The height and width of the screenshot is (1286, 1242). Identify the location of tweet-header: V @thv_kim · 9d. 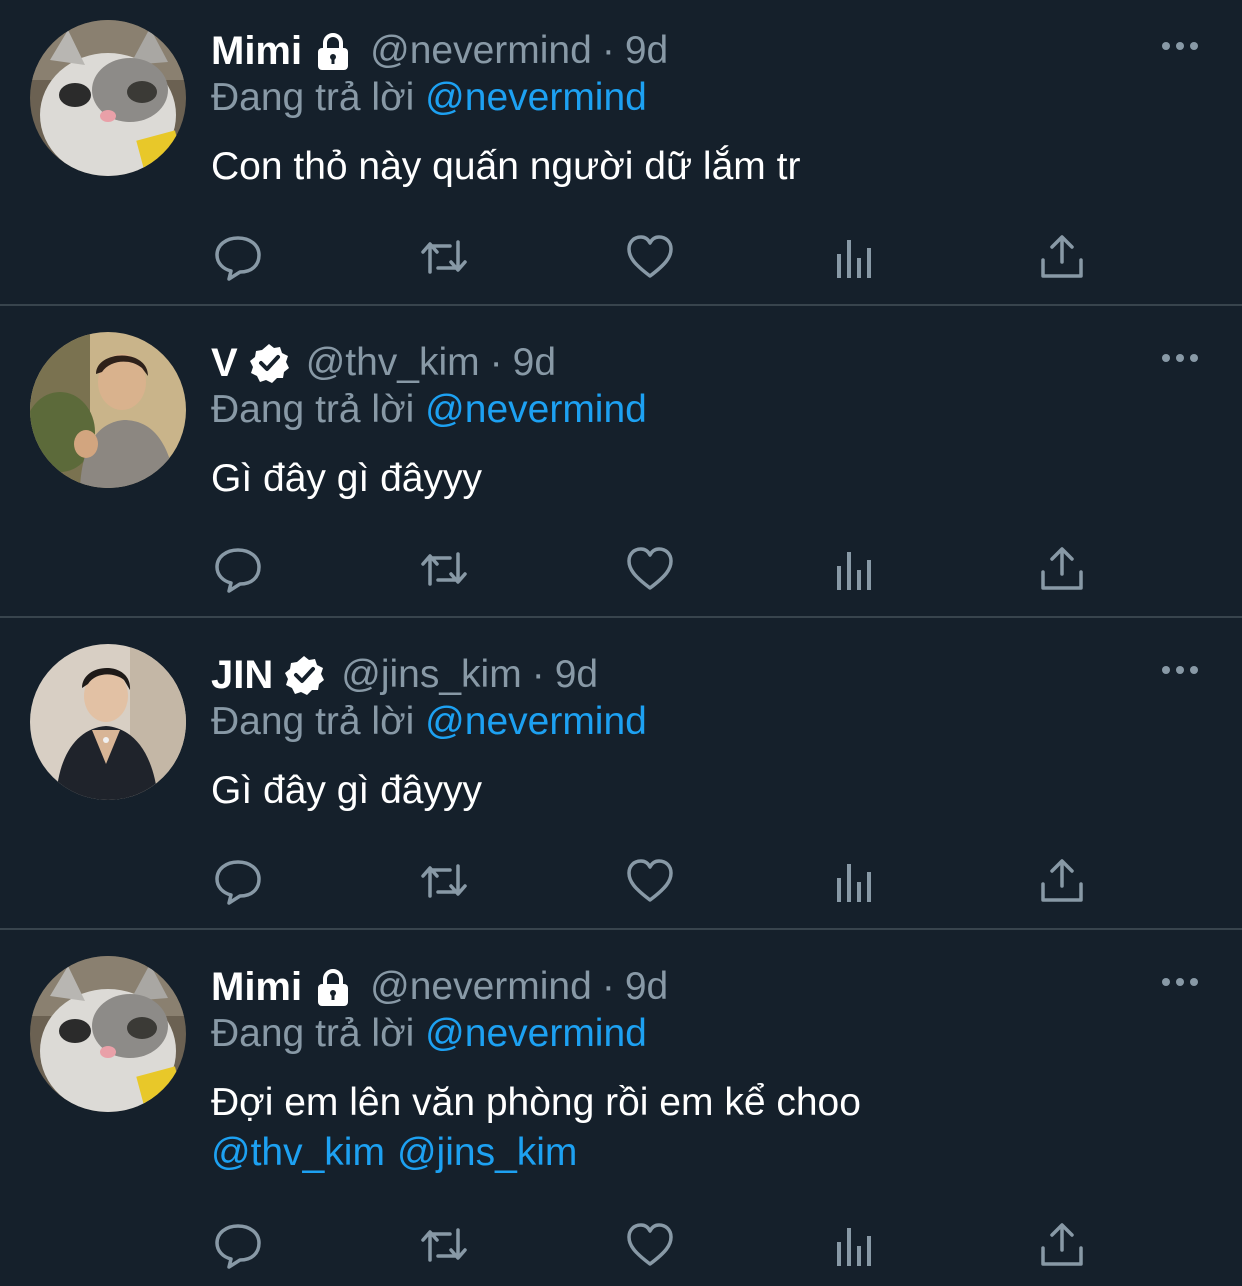
(383, 363).